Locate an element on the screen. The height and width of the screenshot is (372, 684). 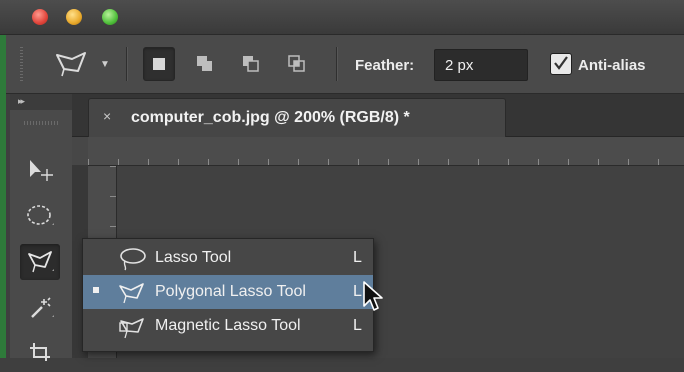
options-bar-grip is located at coordinates (21, 64).